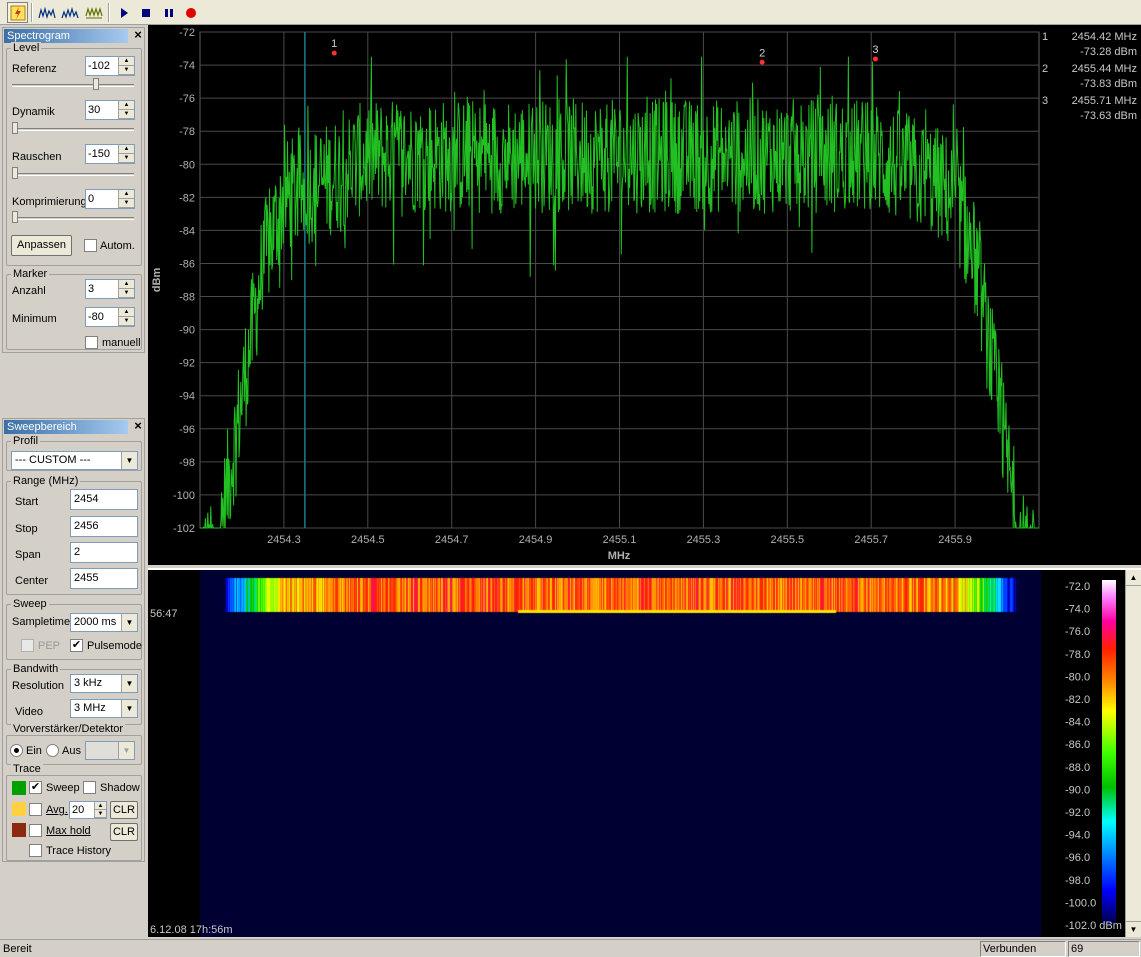 This screenshot has width=1141, height=957. What do you see at coordinates (570, 948) in the screenshot?
I see `status-bar: Bereit Verbunden 69` at bounding box center [570, 948].